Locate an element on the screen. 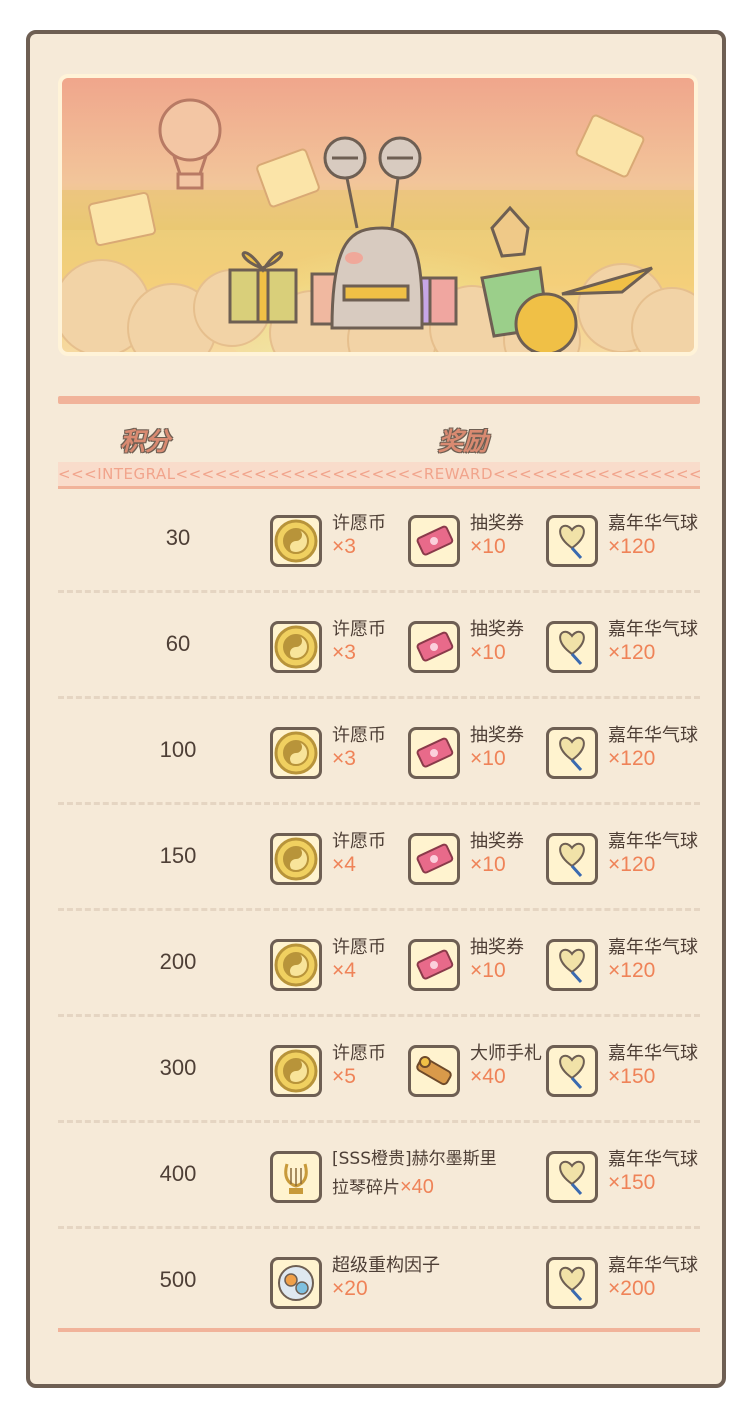 The width and height of the screenshot is (750, 1405). master-notes-icon is located at coordinates (434, 1071).